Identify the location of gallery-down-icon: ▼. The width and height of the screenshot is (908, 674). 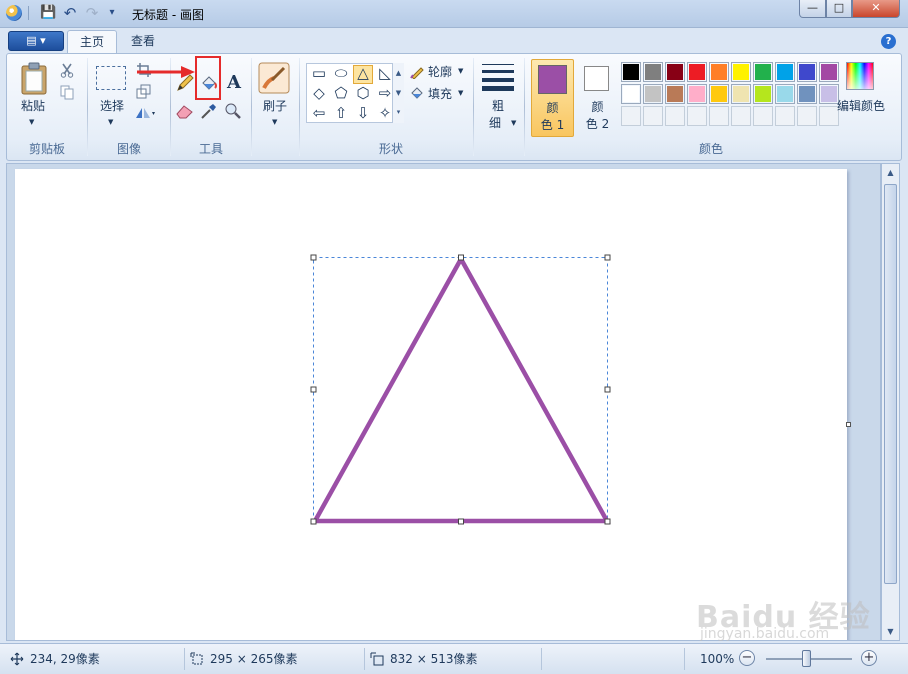
(398, 93).